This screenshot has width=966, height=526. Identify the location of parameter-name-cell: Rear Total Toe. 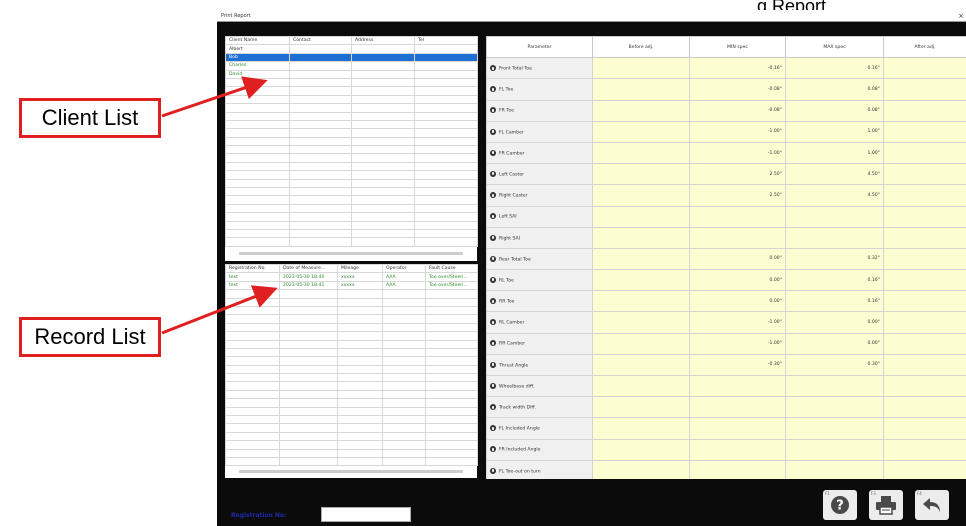
(539, 259).